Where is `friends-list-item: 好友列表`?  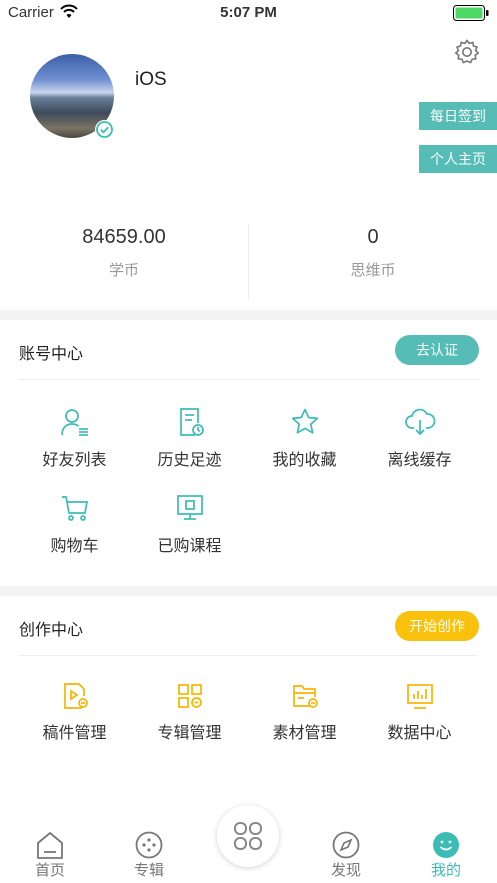
friends-list-item: 好友列表 is located at coordinates (74, 438).